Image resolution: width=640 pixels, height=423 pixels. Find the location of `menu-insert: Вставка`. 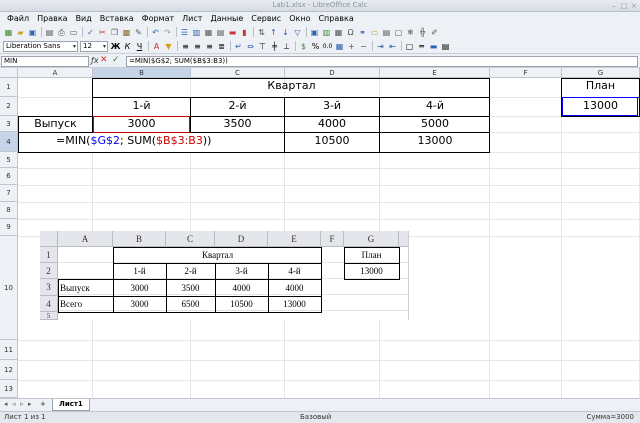

menu-insert: Вставка is located at coordinates (117, 18).